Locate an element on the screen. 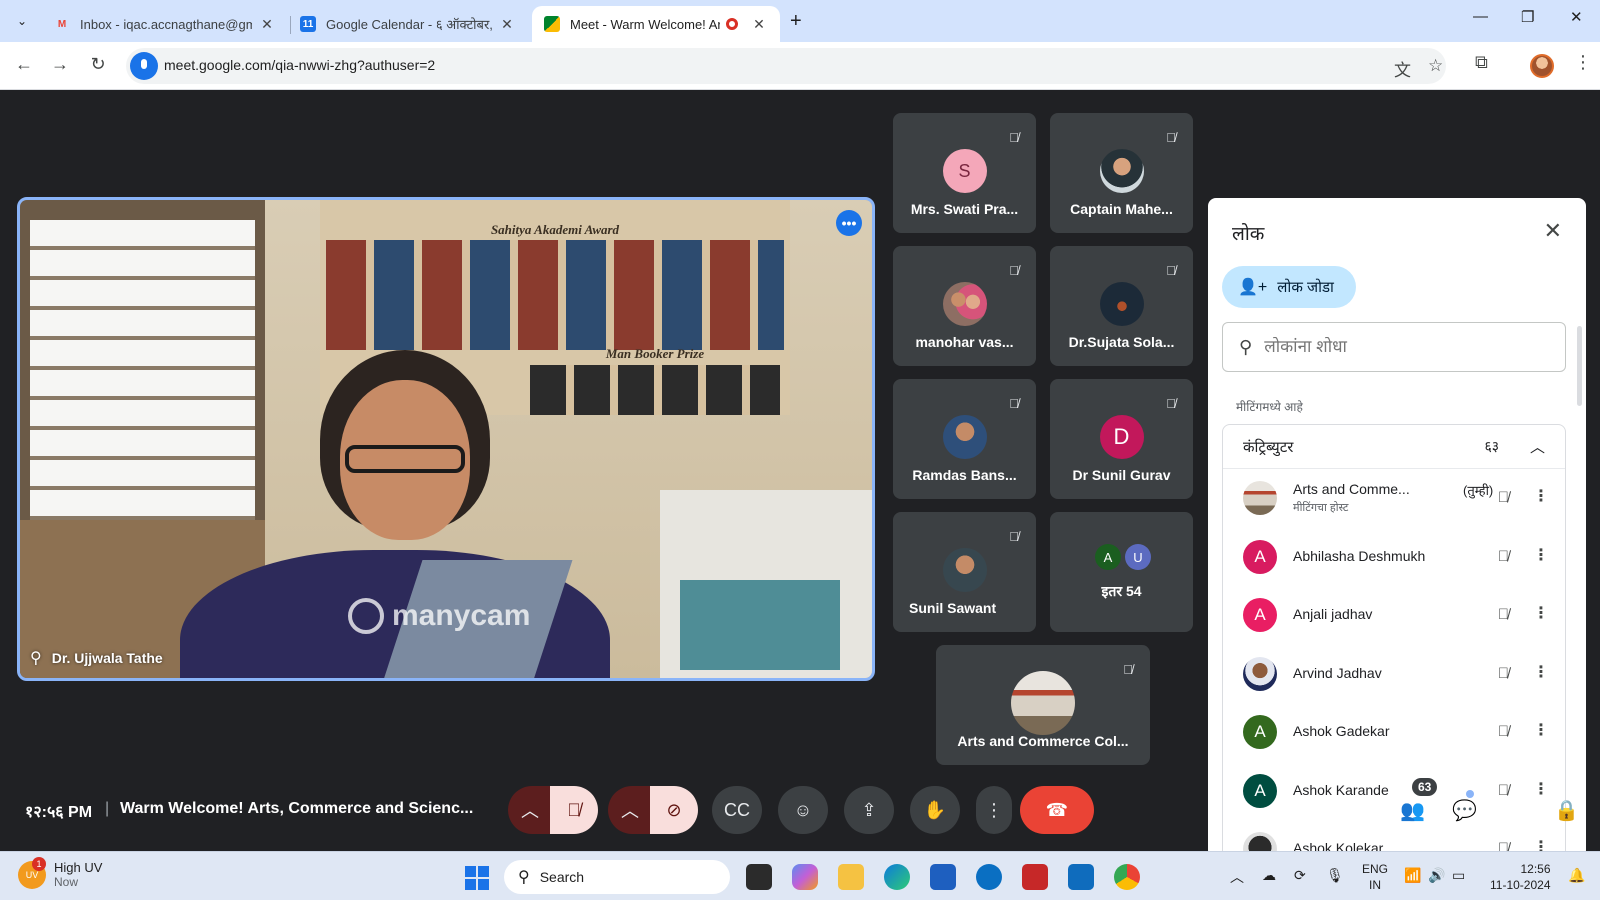 The height and width of the screenshot is (900, 1600). shelf-box is located at coordinates (760, 625).